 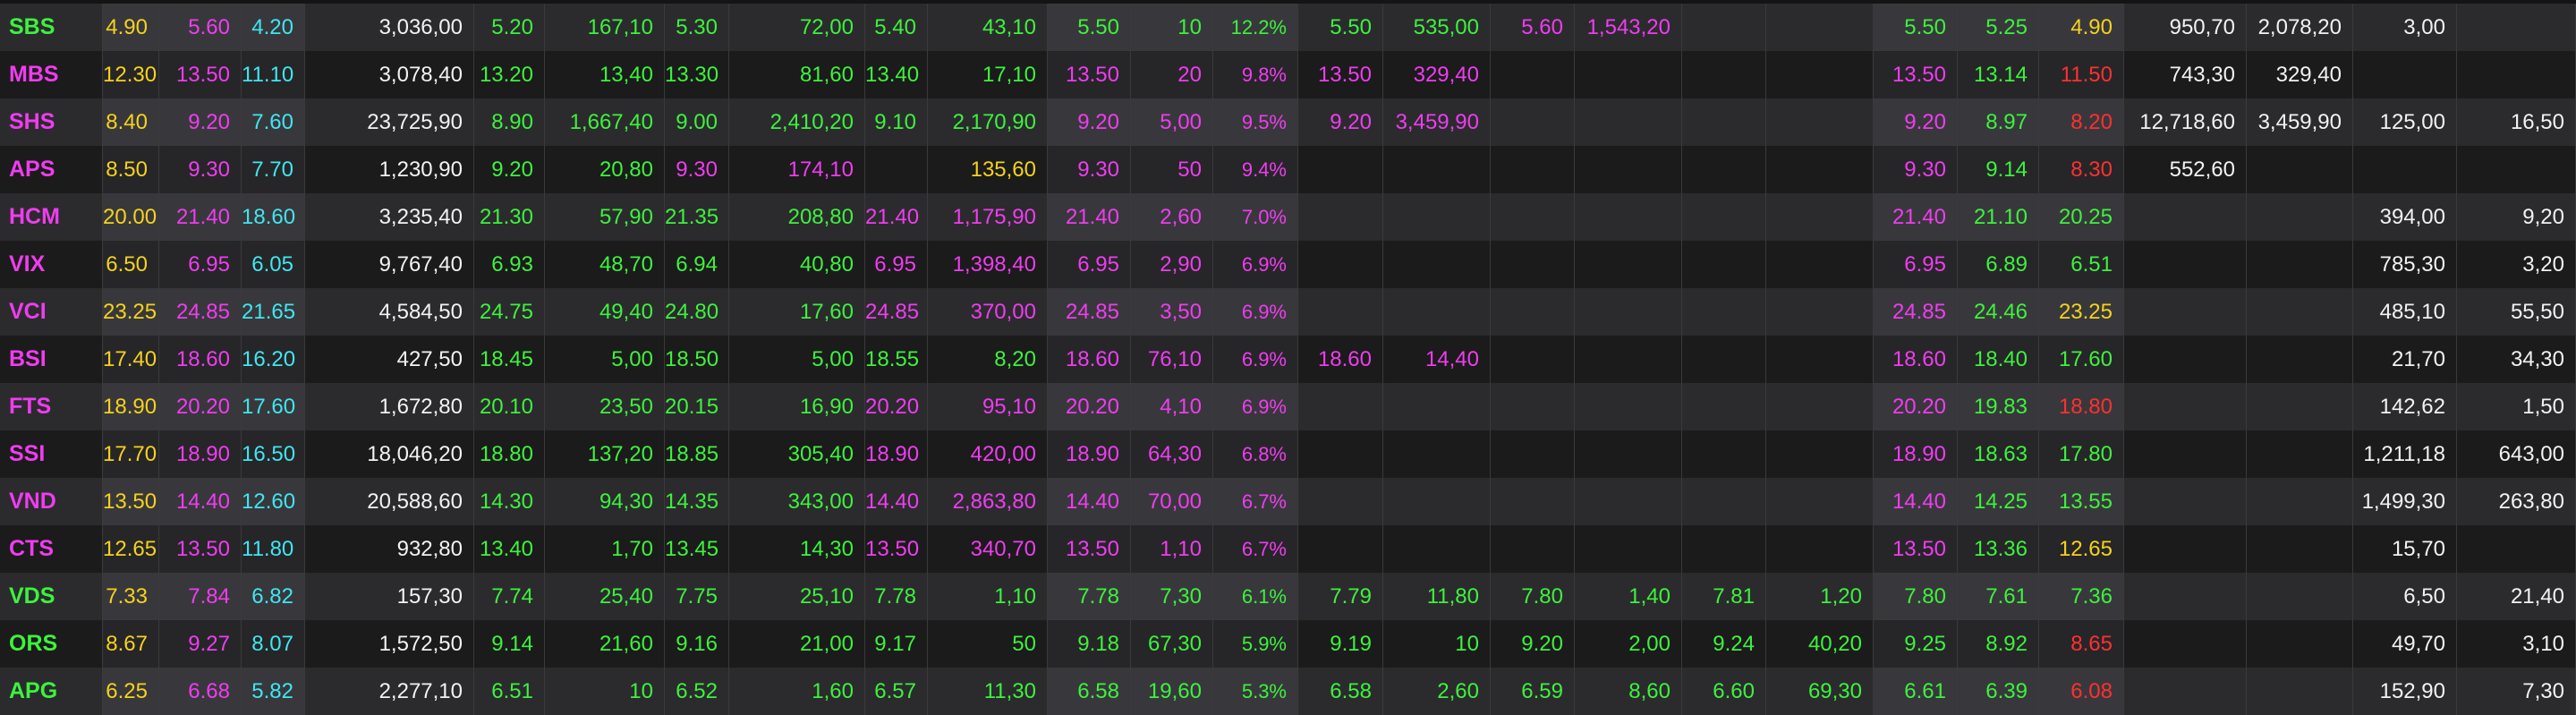 I want to click on high-price-cell: 9.20, so click(x=1916, y=122).